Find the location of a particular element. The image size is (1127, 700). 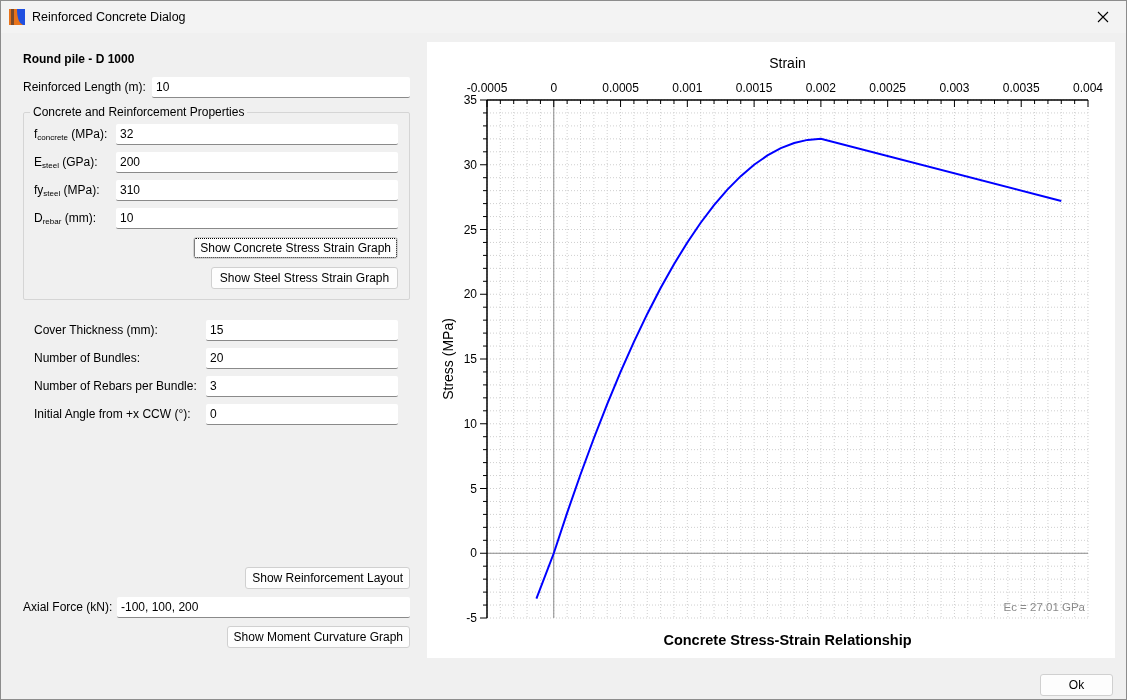

chart-annotation: Ec = 27.01 GPa is located at coordinates (1044, 607).